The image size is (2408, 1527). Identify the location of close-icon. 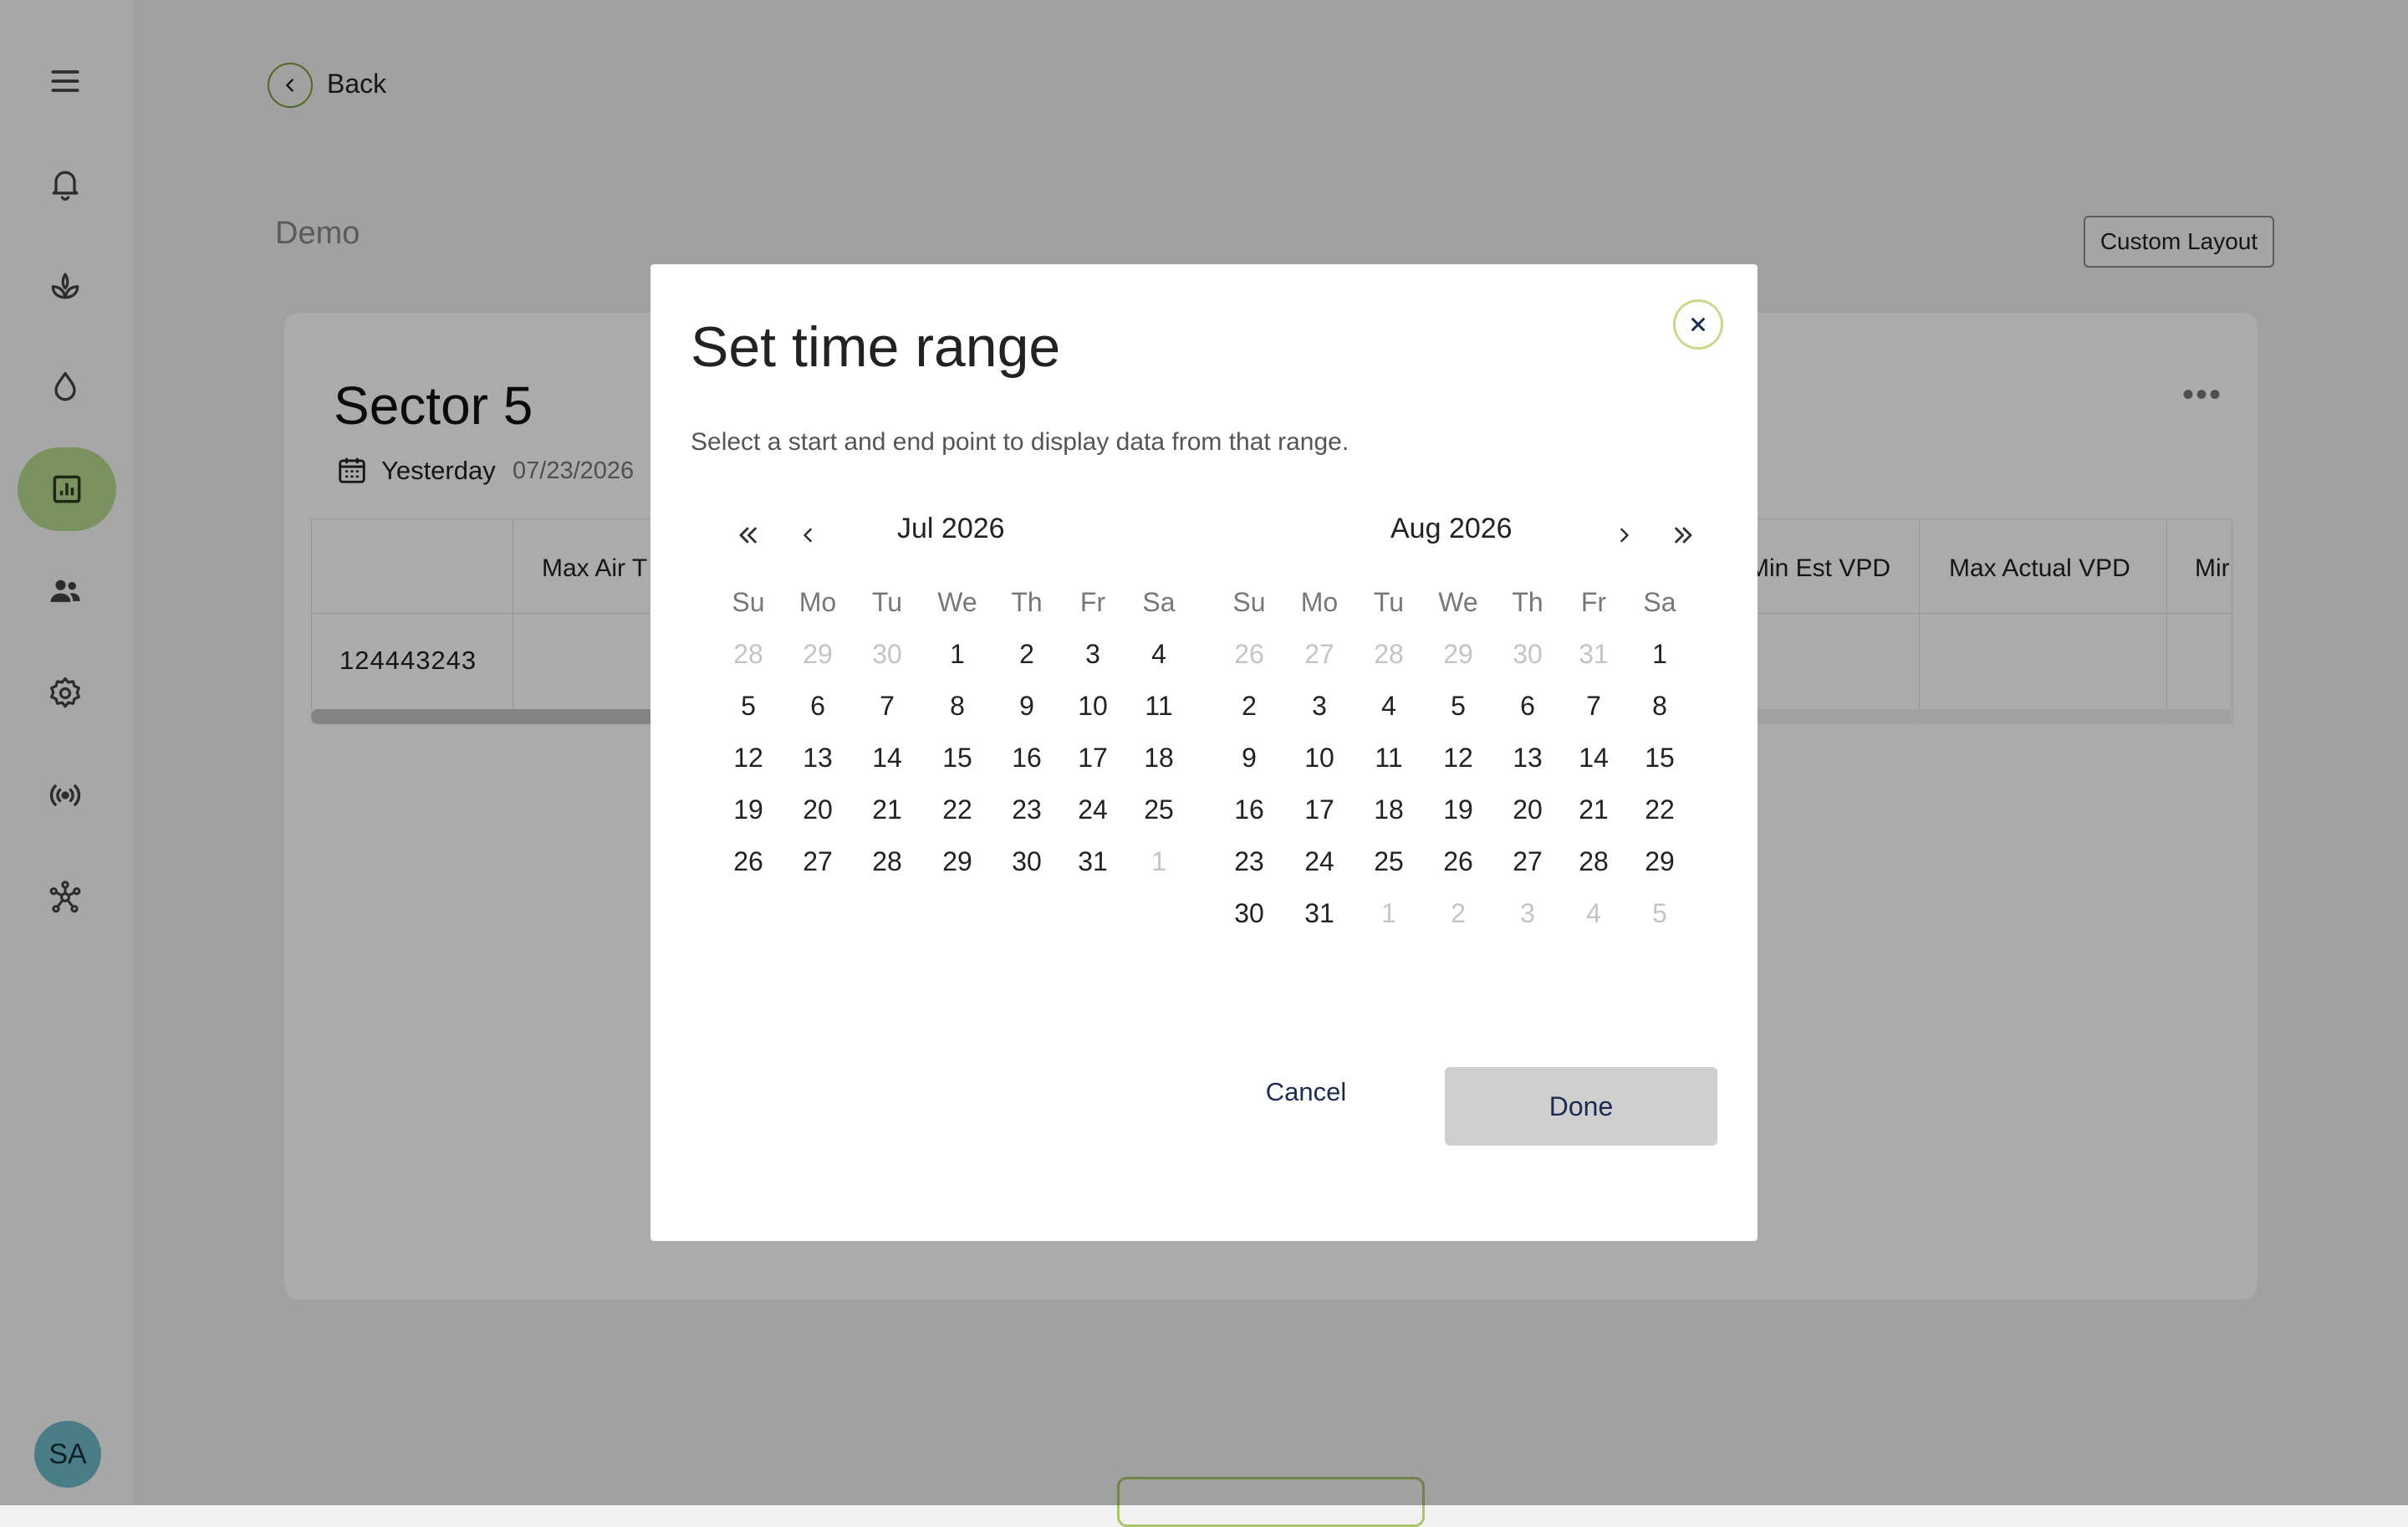
(1698, 324).